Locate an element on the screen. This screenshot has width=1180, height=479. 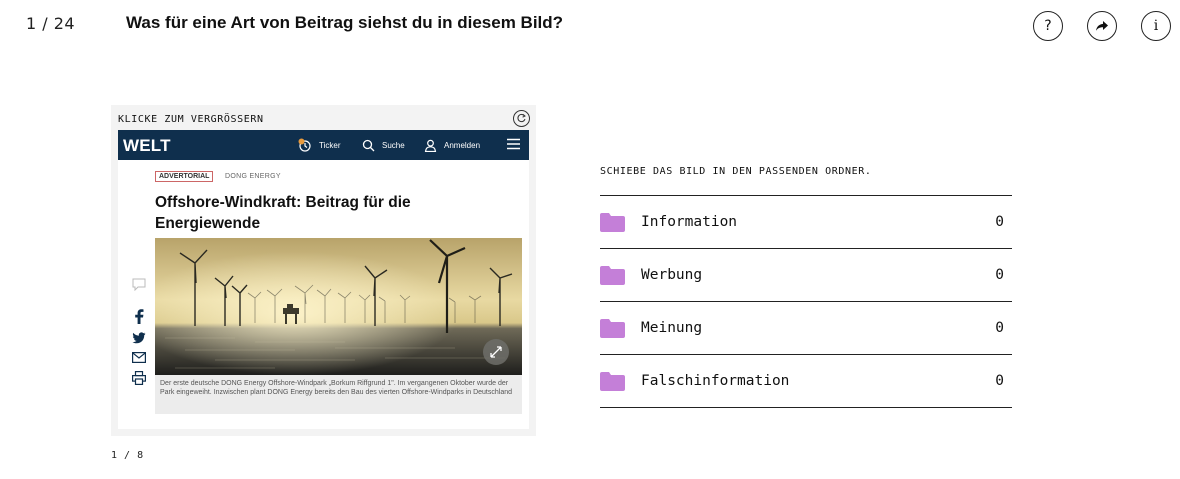
folder-name: Information is located at coordinates (689, 222).